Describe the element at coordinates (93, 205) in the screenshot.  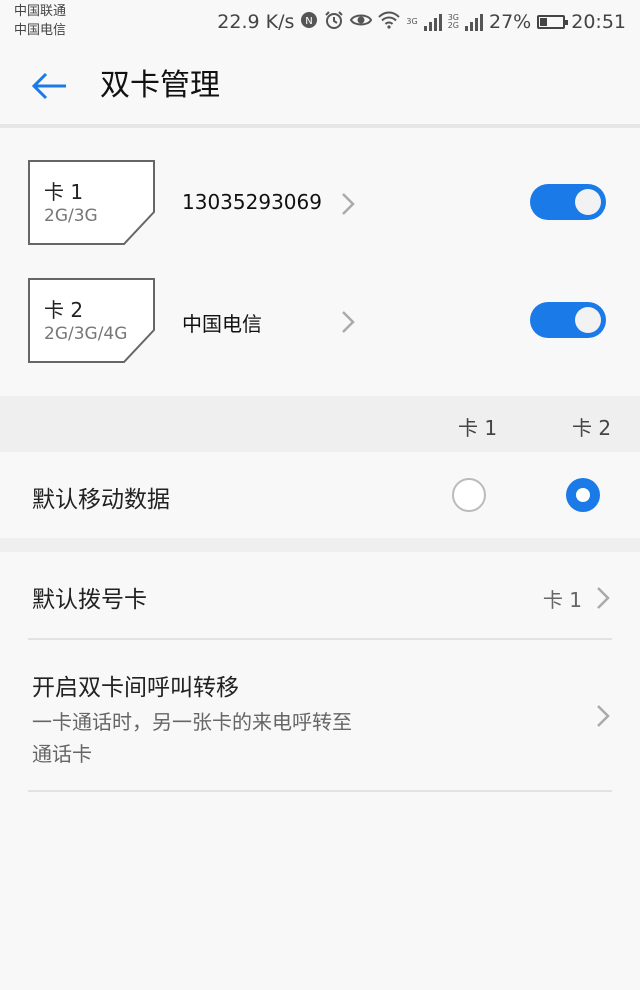
I see `sim-card-icon: 卡 1 2G/3G` at that location.